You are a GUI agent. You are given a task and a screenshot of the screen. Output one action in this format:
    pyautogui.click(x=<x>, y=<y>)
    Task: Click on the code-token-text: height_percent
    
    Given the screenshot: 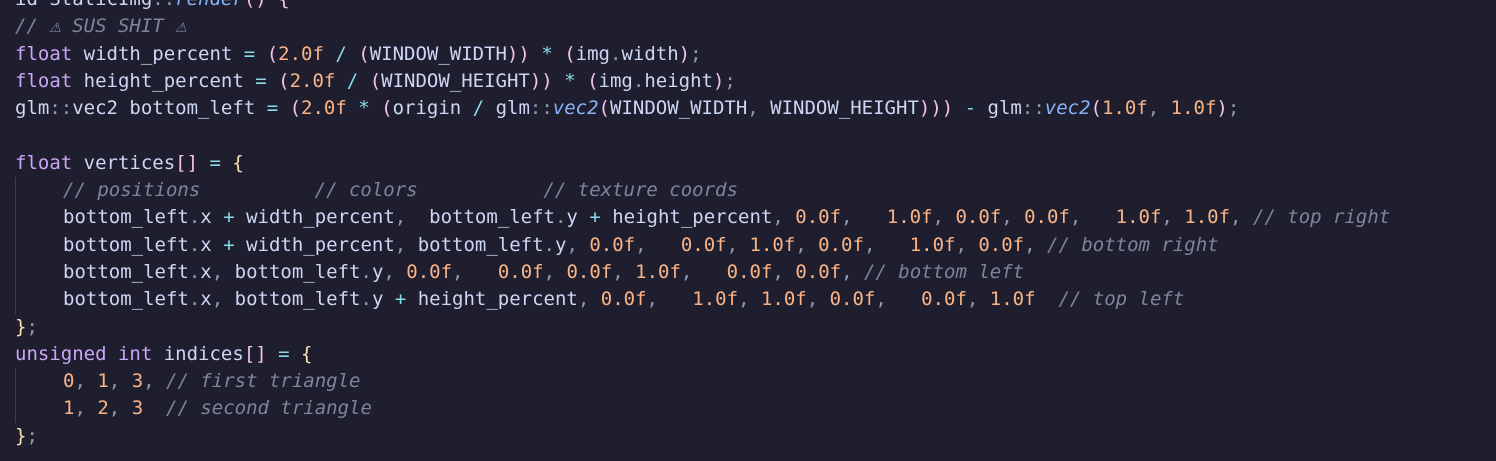 What is the action you would take?
    pyautogui.click(x=497, y=299)
    